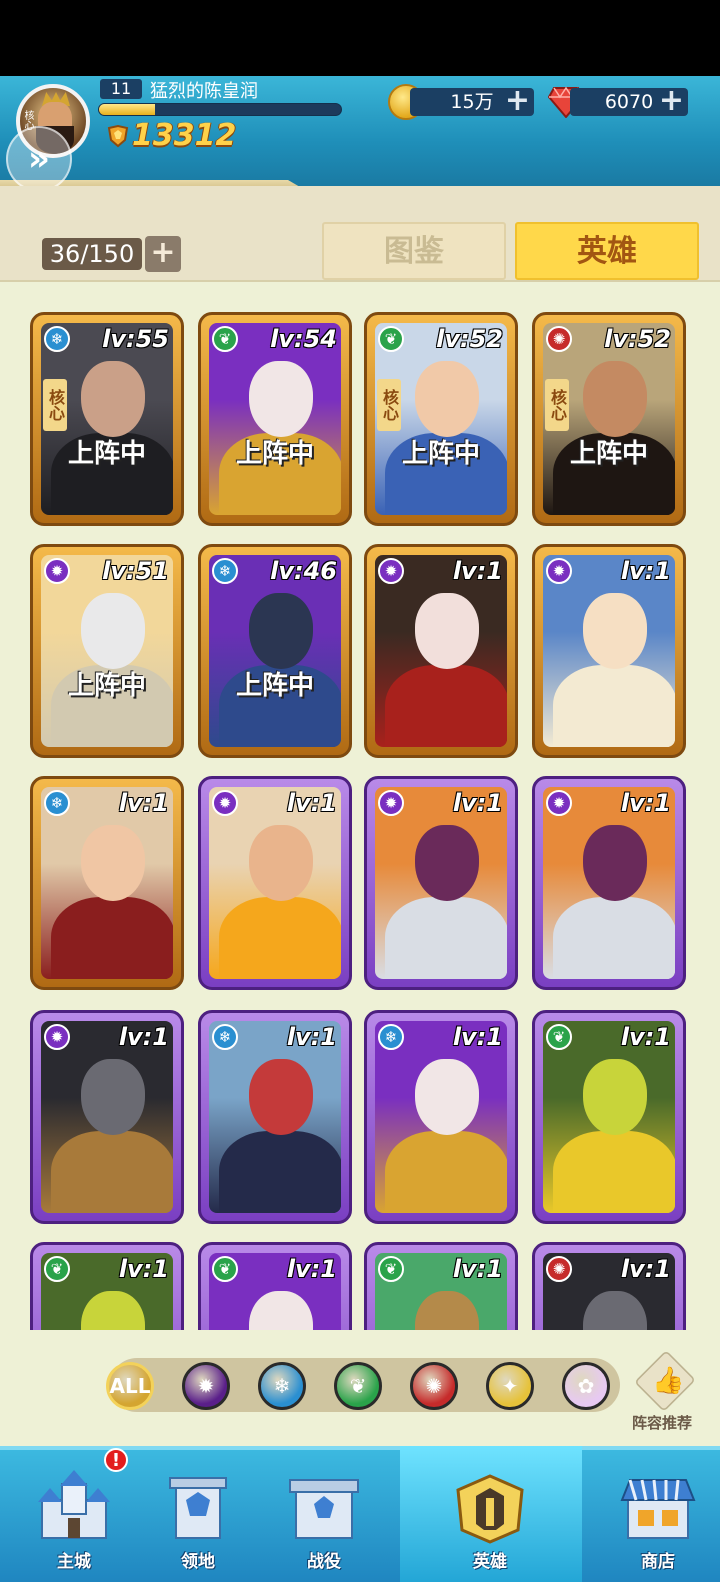 Image resolution: width=720 pixels, height=1582 pixels. What do you see at coordinates (74, 1562) in the screenshot?
I see `nav-label-main-city: 主城` at bounding box center [74, 1562].